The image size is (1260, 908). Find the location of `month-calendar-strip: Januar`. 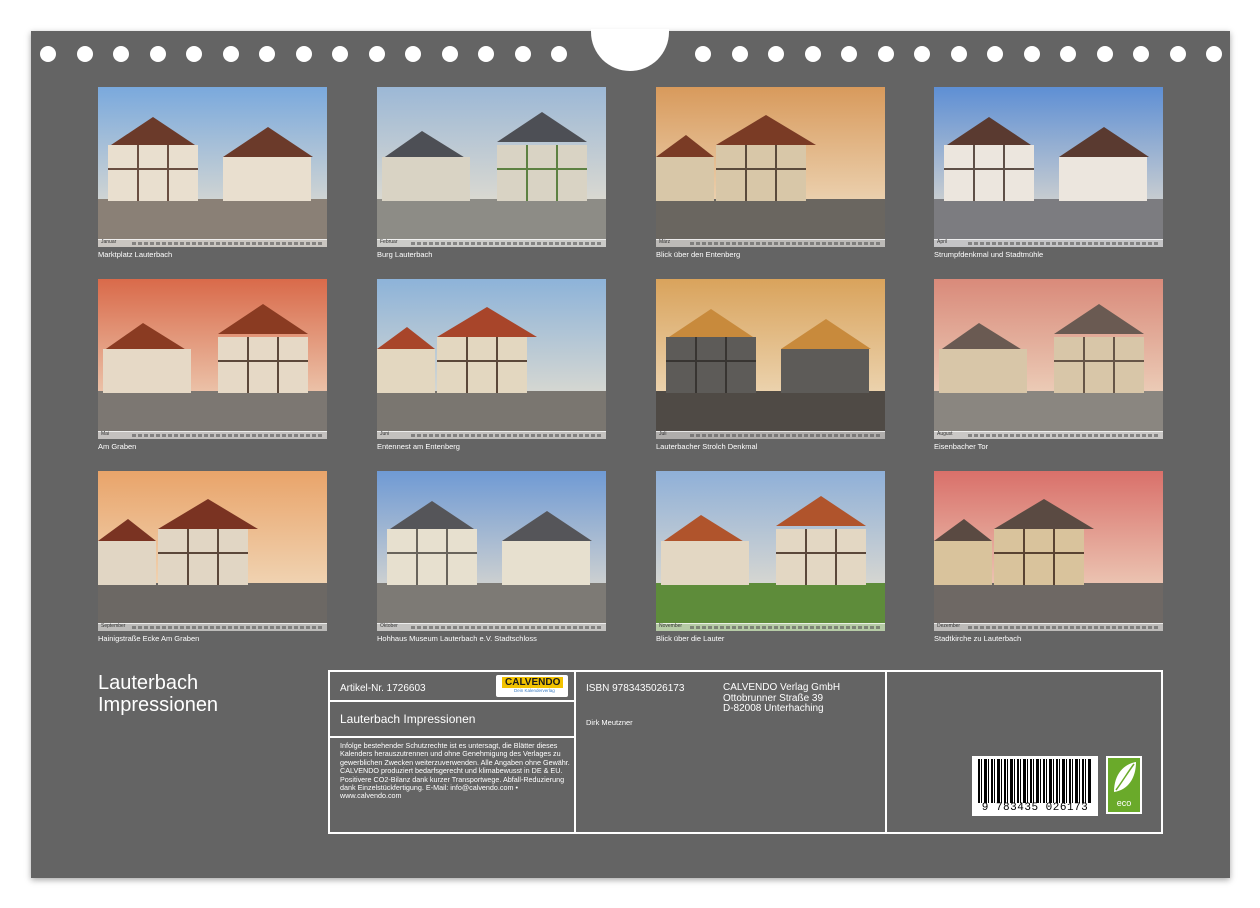

month-calendar-strip: Januar is located at coordinates (212, 243).